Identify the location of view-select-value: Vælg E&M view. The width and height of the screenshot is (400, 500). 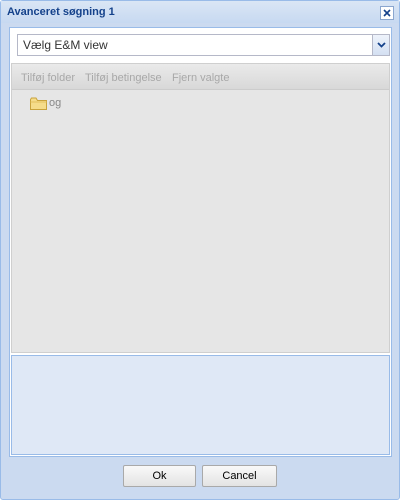
(65, 45).